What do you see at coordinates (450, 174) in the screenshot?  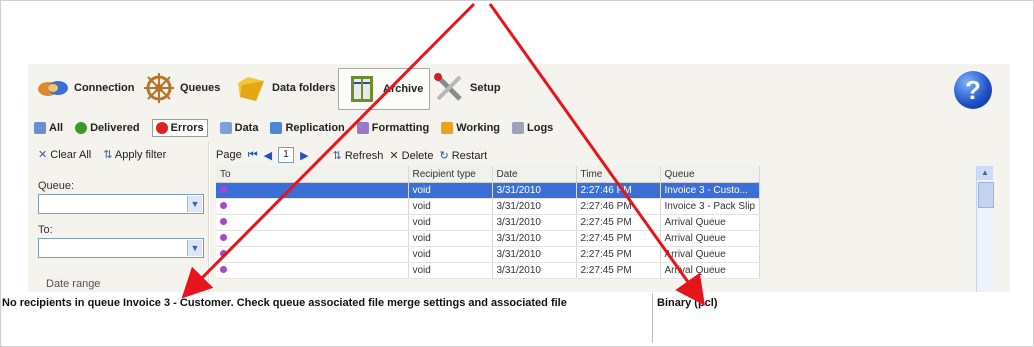 I see `column-header: Recipient type` at bounding box center [450, 174].